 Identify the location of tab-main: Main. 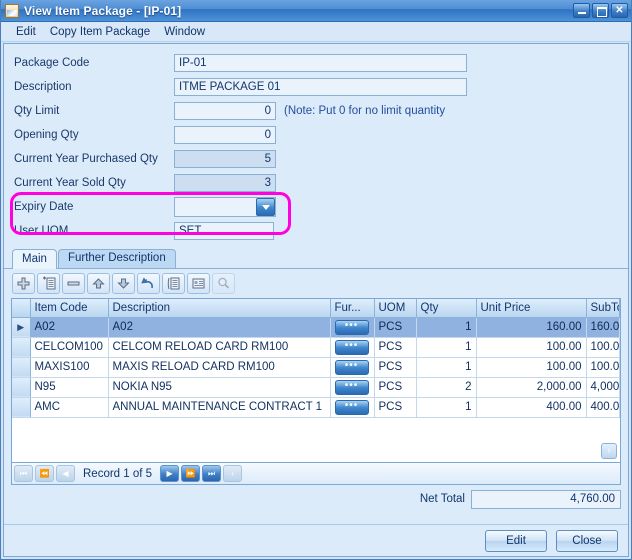
(34, 259).